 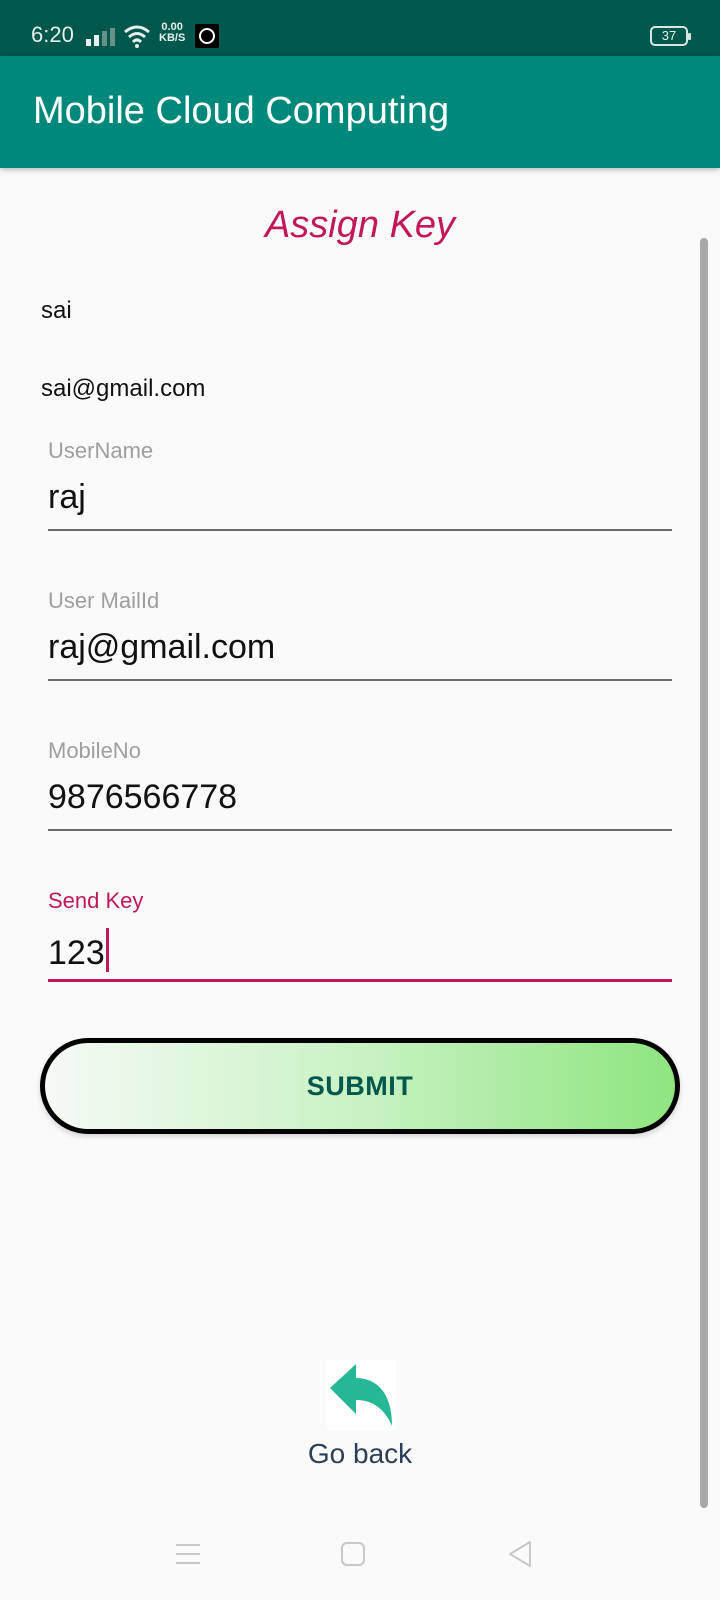 I want to click on mobile-no-underline, so click(x=360, y=830).